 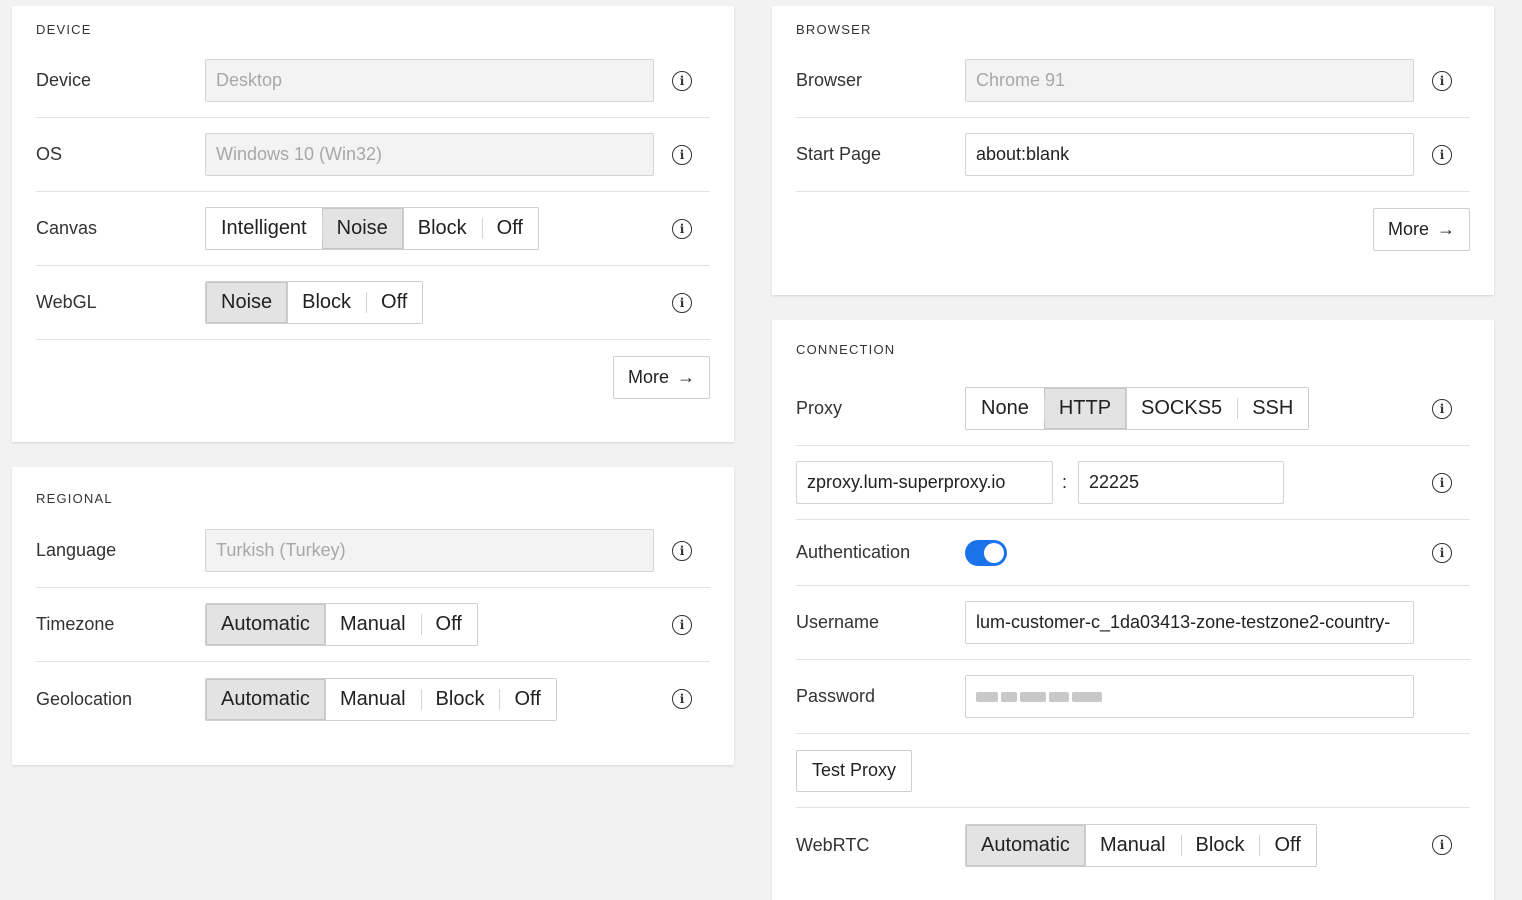 What do you see at coordinates (1133, 771) in the screenshot?
I see `test-proxy-row: Test Proxy` at bounding box center [1133, 771].